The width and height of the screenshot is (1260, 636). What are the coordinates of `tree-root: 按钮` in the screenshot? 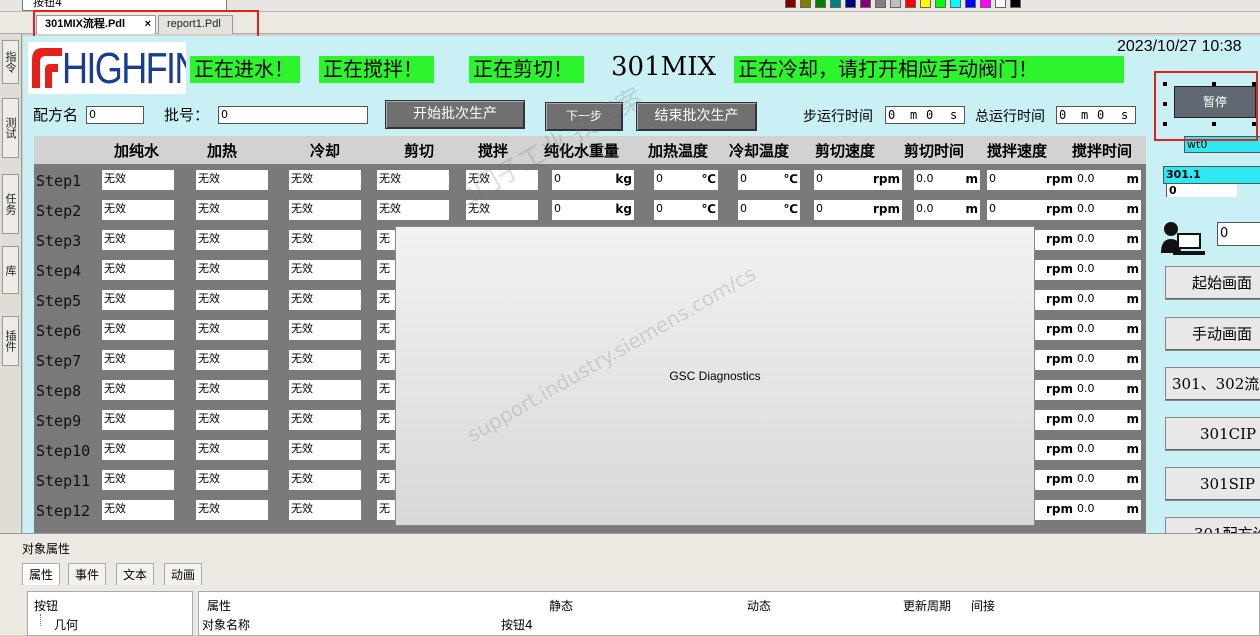 It's located at (46, 605).